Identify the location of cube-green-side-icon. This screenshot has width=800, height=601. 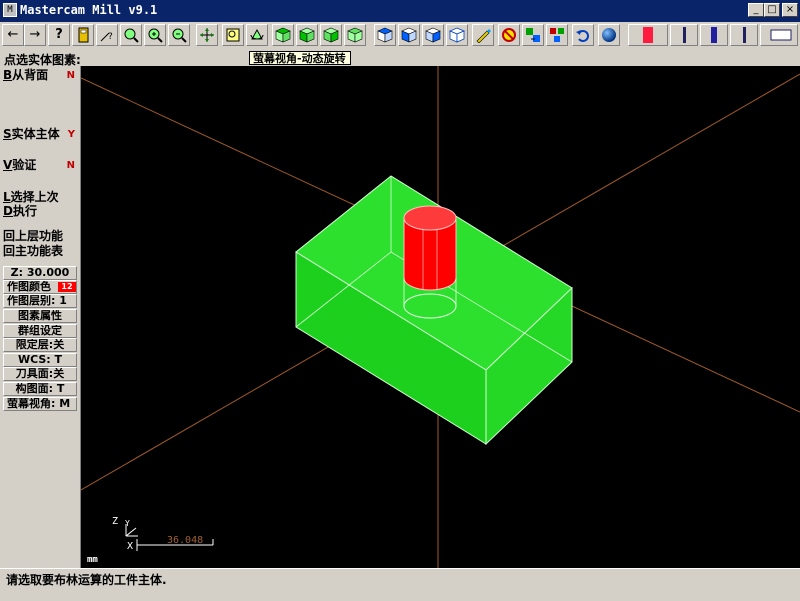
(331, 35).